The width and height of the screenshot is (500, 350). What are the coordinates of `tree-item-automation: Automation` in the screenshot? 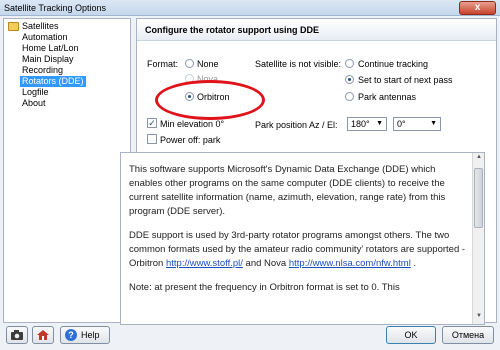 It's located at (45, 37).